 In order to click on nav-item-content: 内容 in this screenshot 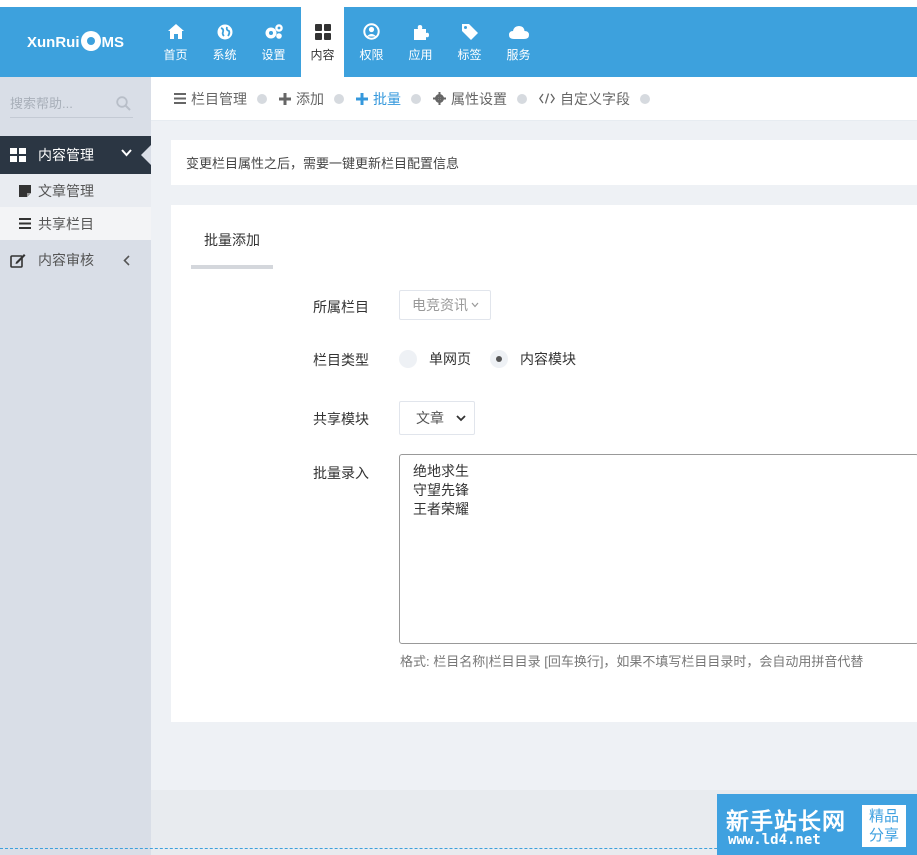, I will do `click(322, 42)`.